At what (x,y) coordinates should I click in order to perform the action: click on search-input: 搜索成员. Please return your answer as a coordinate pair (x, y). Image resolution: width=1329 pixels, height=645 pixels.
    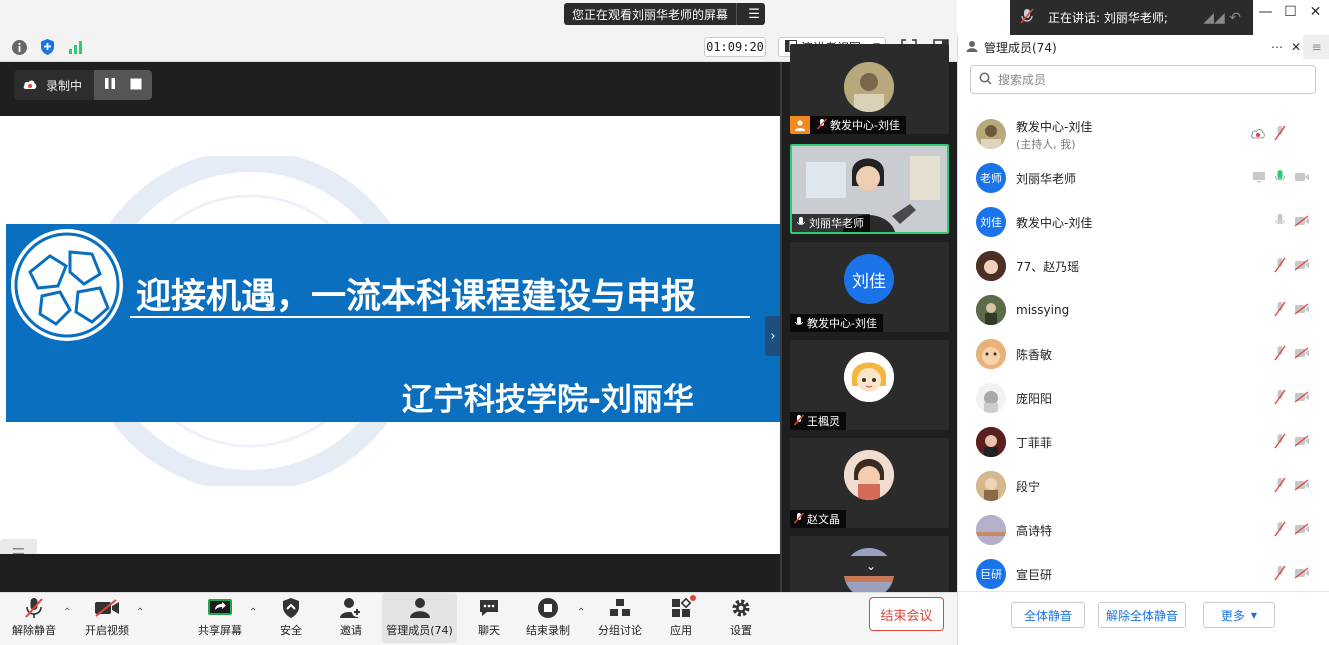
    Looking at the image, I should click on (1143, 79).